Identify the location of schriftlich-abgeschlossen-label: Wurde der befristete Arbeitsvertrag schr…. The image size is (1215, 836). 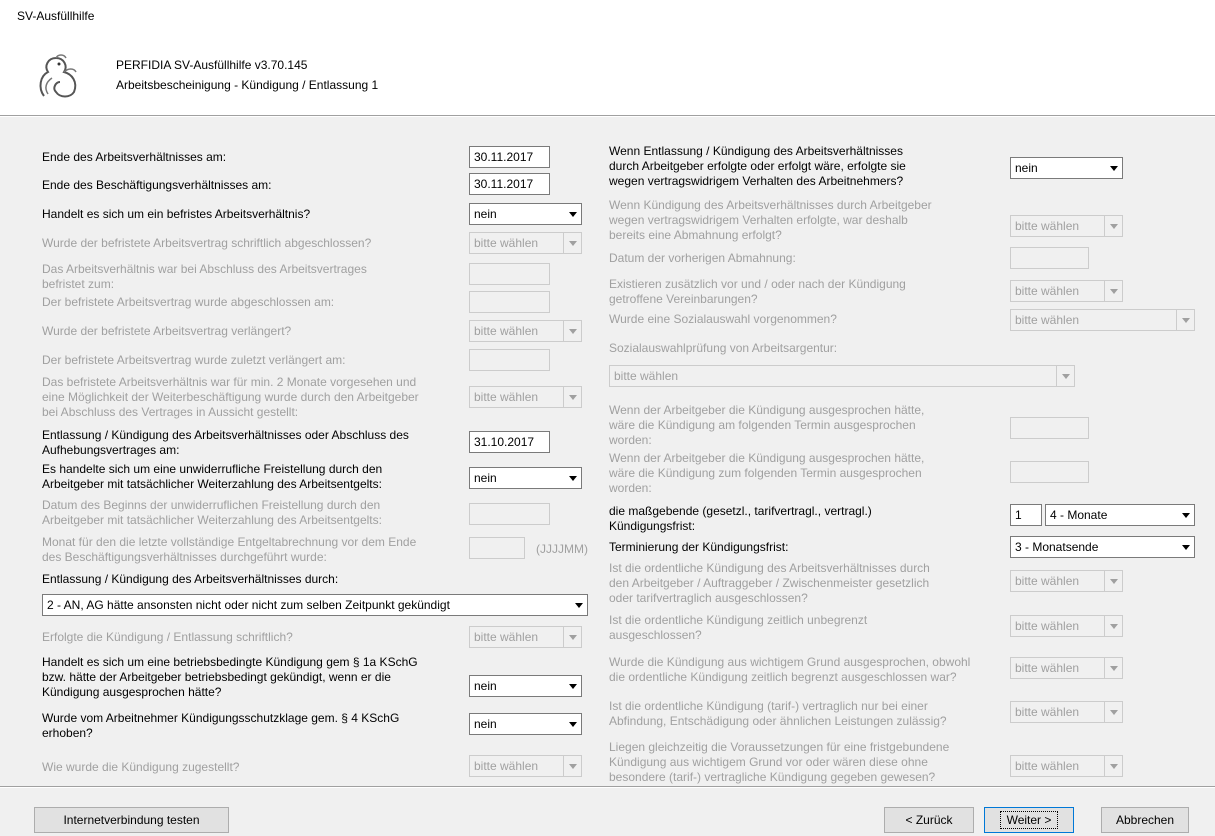
(207, 243).